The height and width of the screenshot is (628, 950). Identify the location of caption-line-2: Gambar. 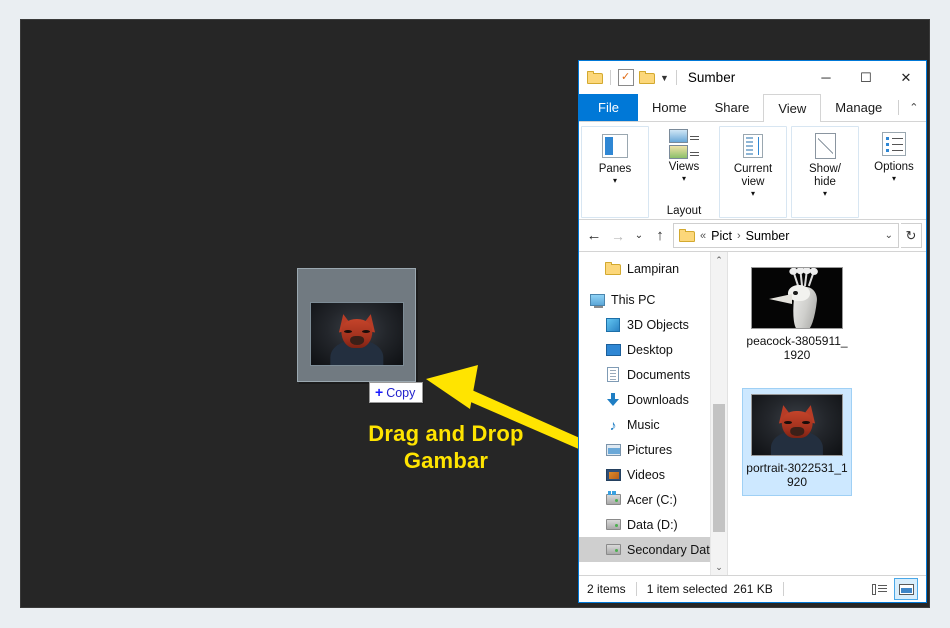
(446, 460).